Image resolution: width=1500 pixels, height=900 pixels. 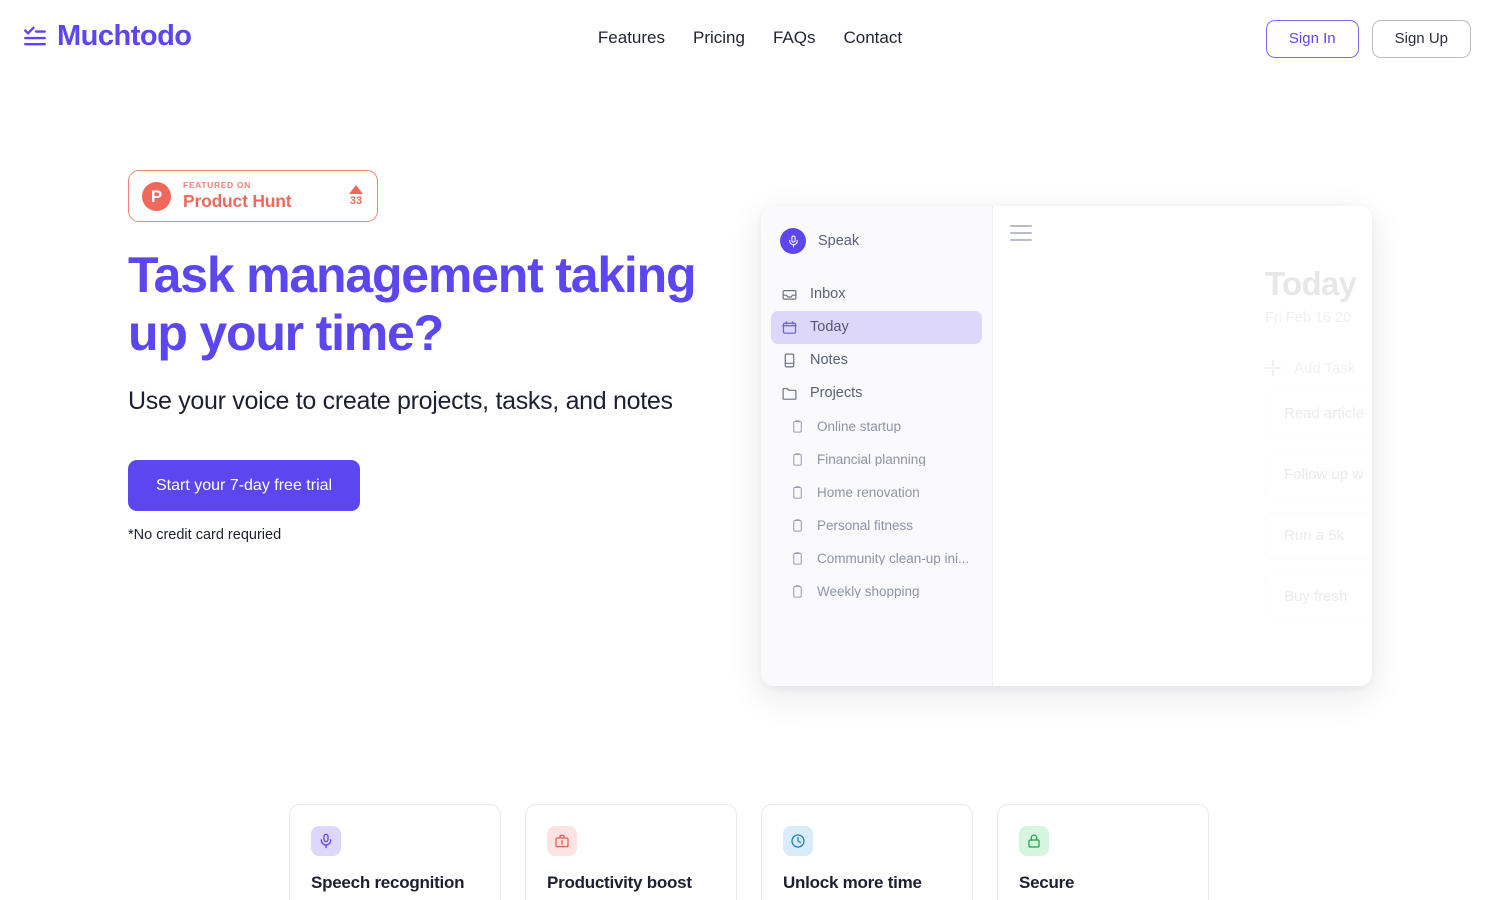 I want to click on sign-up-button: Sign Up, so click(x=1421, y=39).